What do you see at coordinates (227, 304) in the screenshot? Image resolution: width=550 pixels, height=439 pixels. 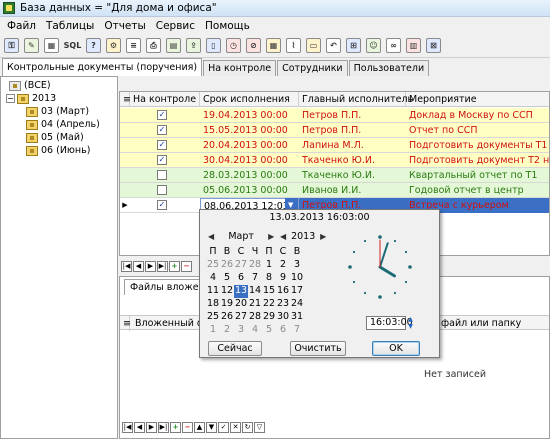 I see `calendar-day: 19` at bounding box center [227, 304].